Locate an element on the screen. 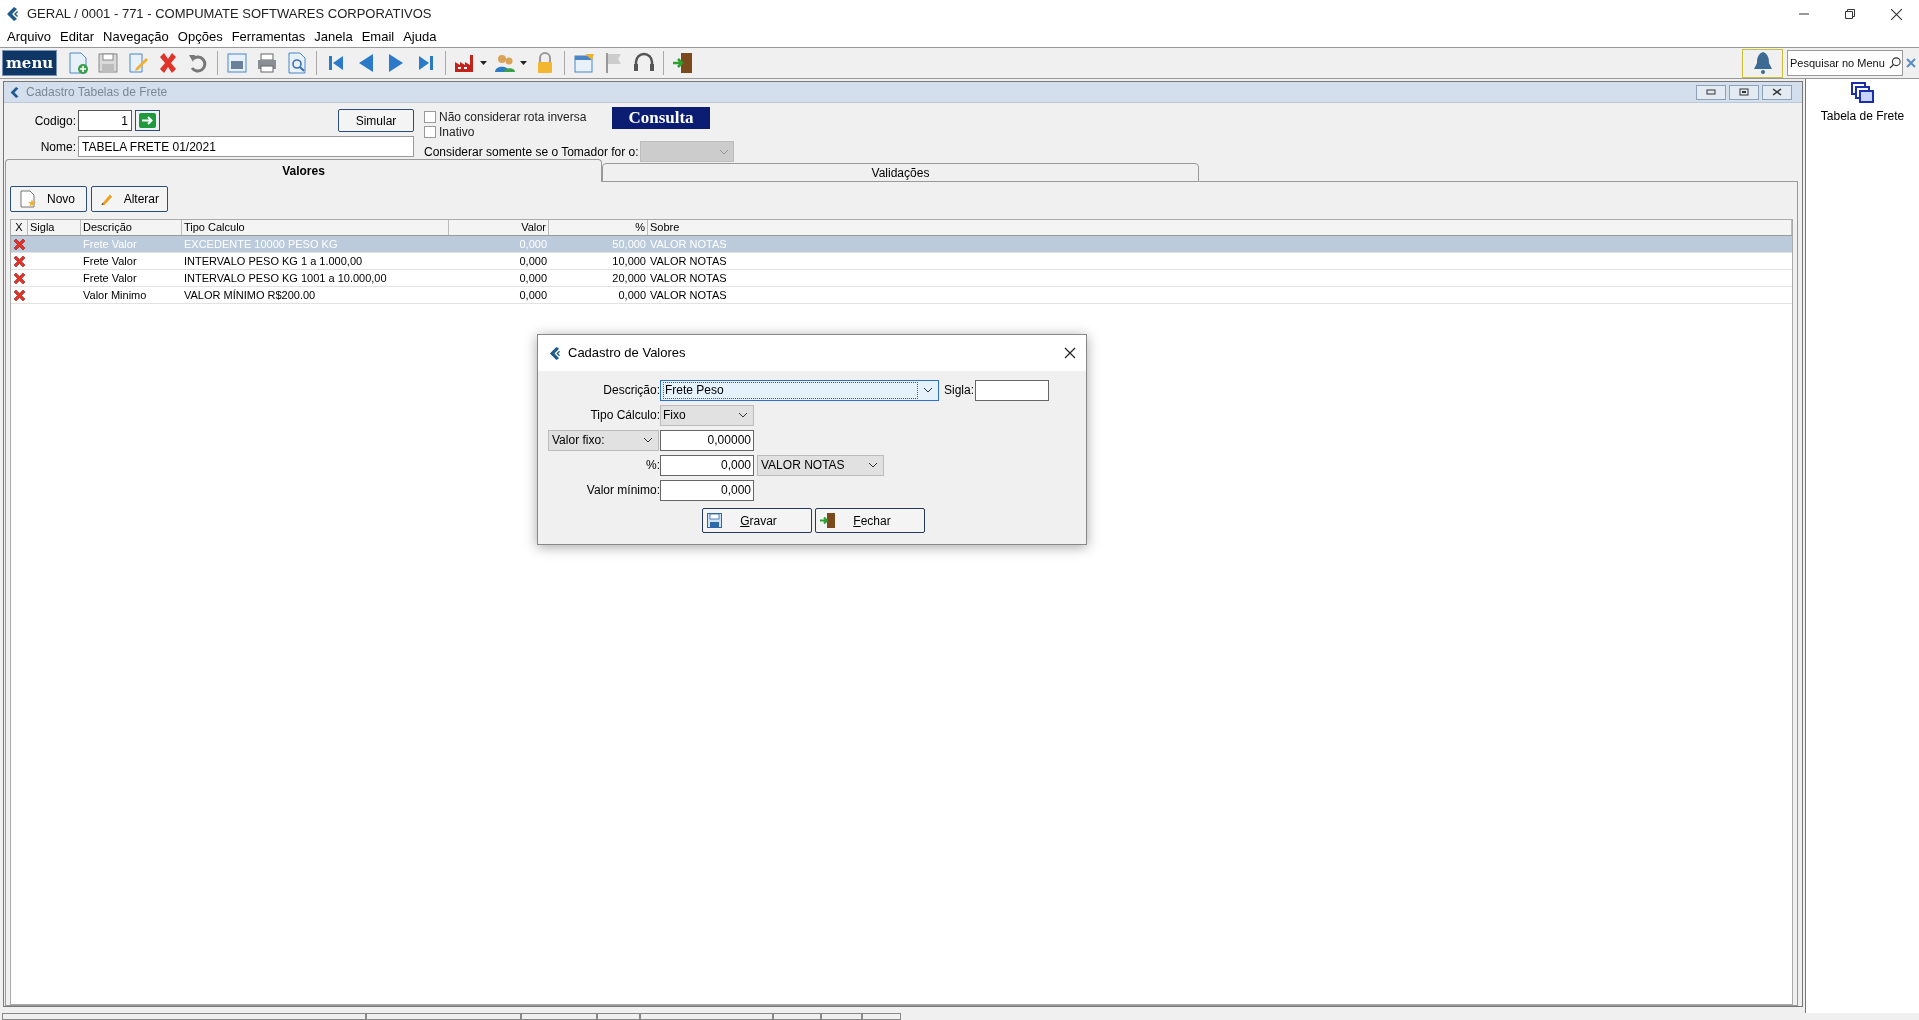 Image resolution: width=1919 pixels, height=1020 pixels. table-cell-text: 50,000 is located at coordinates (629, 244).